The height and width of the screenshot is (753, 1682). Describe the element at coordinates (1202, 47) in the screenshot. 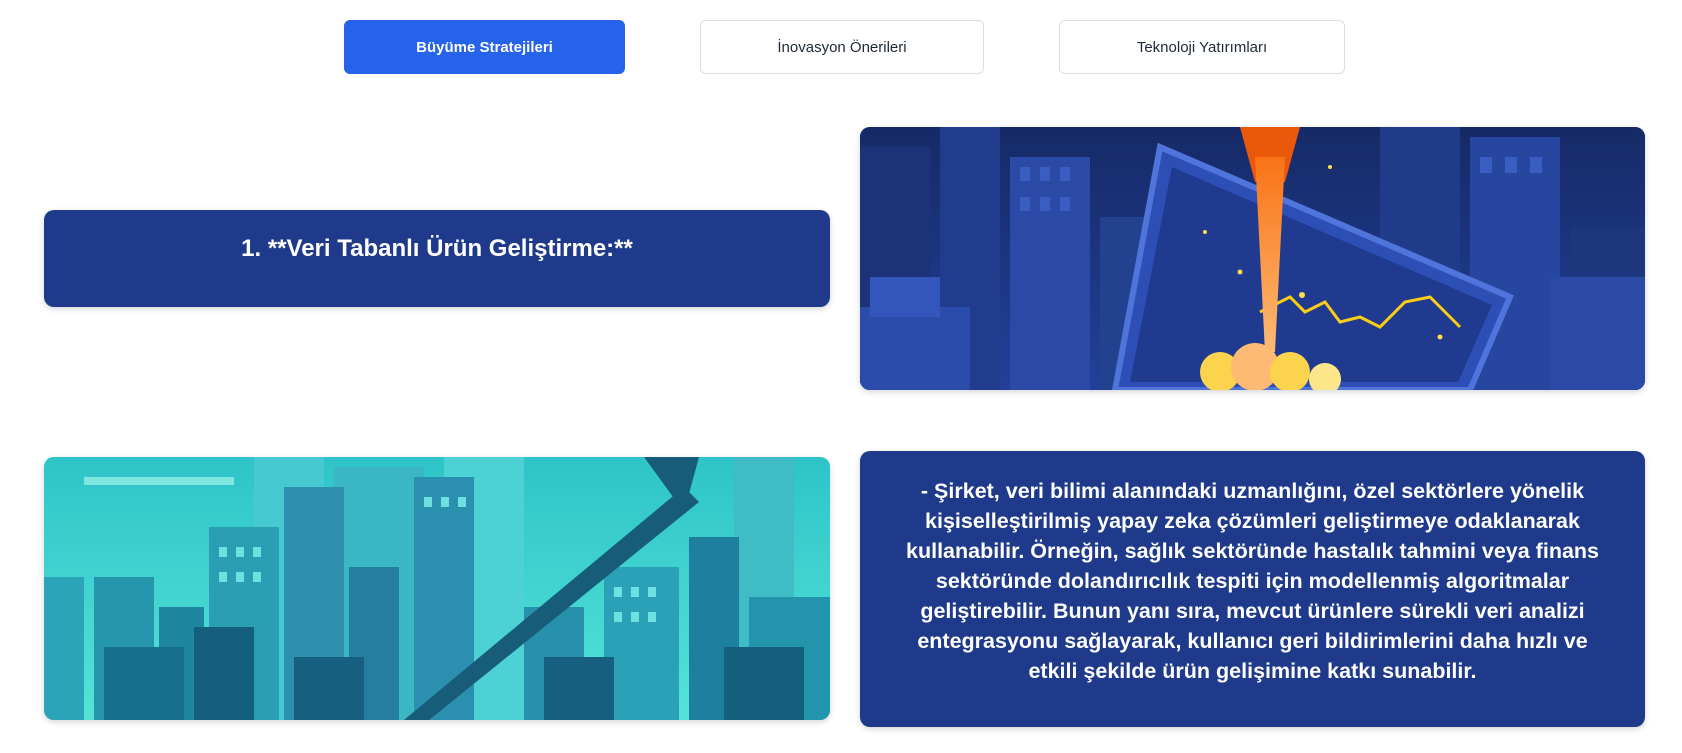

I see `tab-technology-investments: Teknoloji Yatırımları` at that location.